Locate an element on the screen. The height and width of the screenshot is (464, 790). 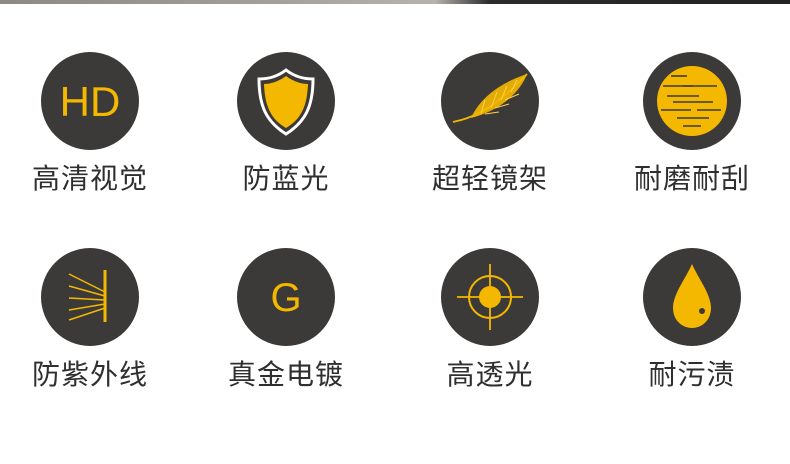
feature-scratch-resistant: 耐磨耐刮 is located at coordinates (692, 123).